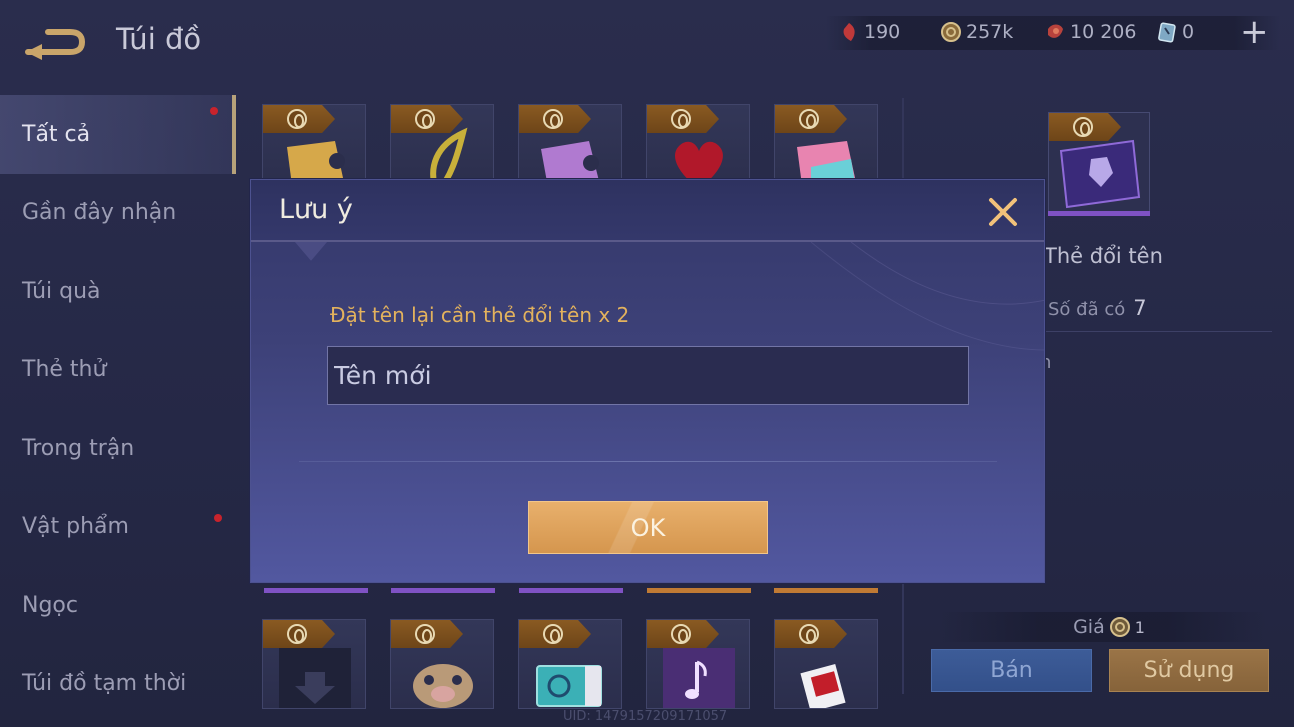  Describe the element at coordinates (1254, 32) in the screenshot. I see `add-currency-button: +` at that location.